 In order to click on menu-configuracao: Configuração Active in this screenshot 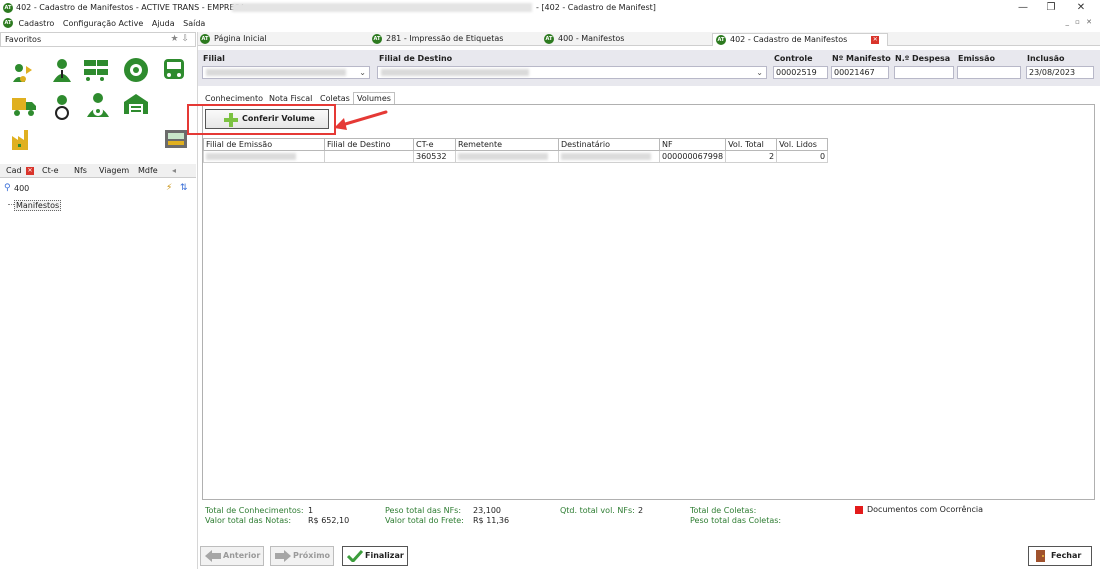, I will do `click(103, 23)`.